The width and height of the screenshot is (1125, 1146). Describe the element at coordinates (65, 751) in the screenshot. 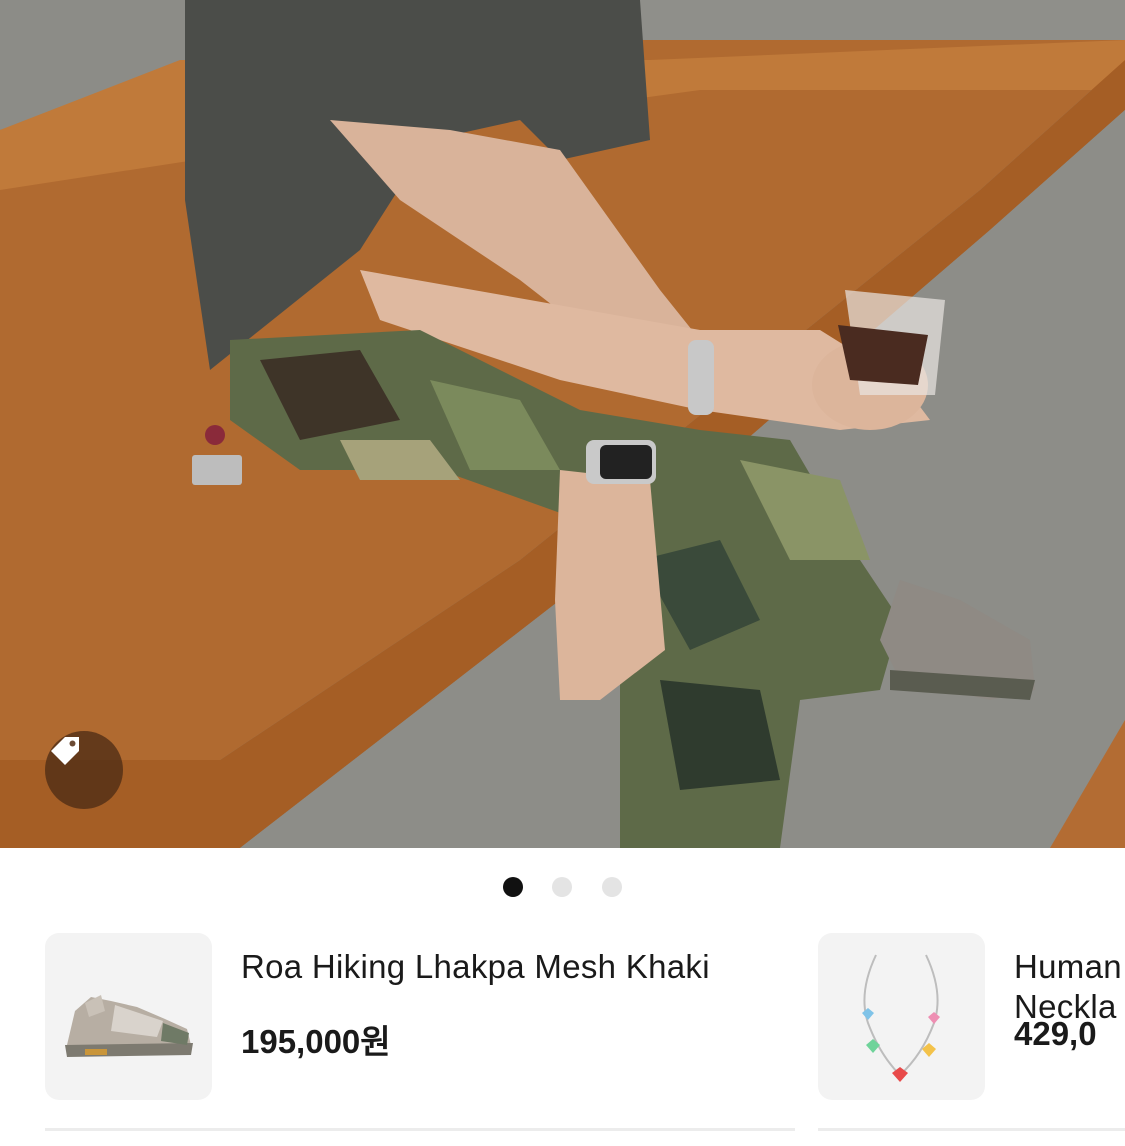

I see `tag-icon` at that location.